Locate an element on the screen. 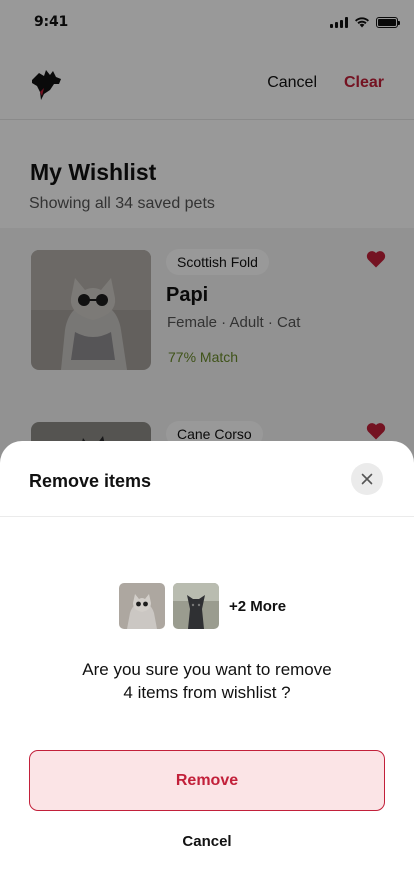  sheet-header: Remove items is located at coordinates (207, 479).